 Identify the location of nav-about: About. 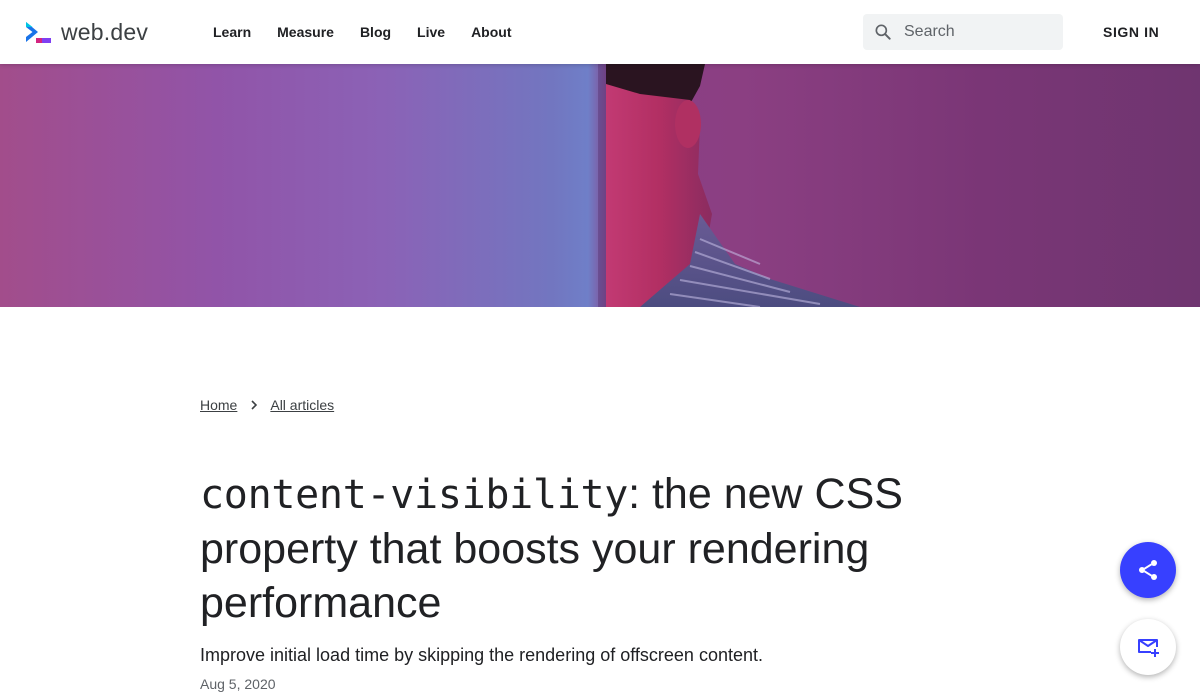
(491, 32).